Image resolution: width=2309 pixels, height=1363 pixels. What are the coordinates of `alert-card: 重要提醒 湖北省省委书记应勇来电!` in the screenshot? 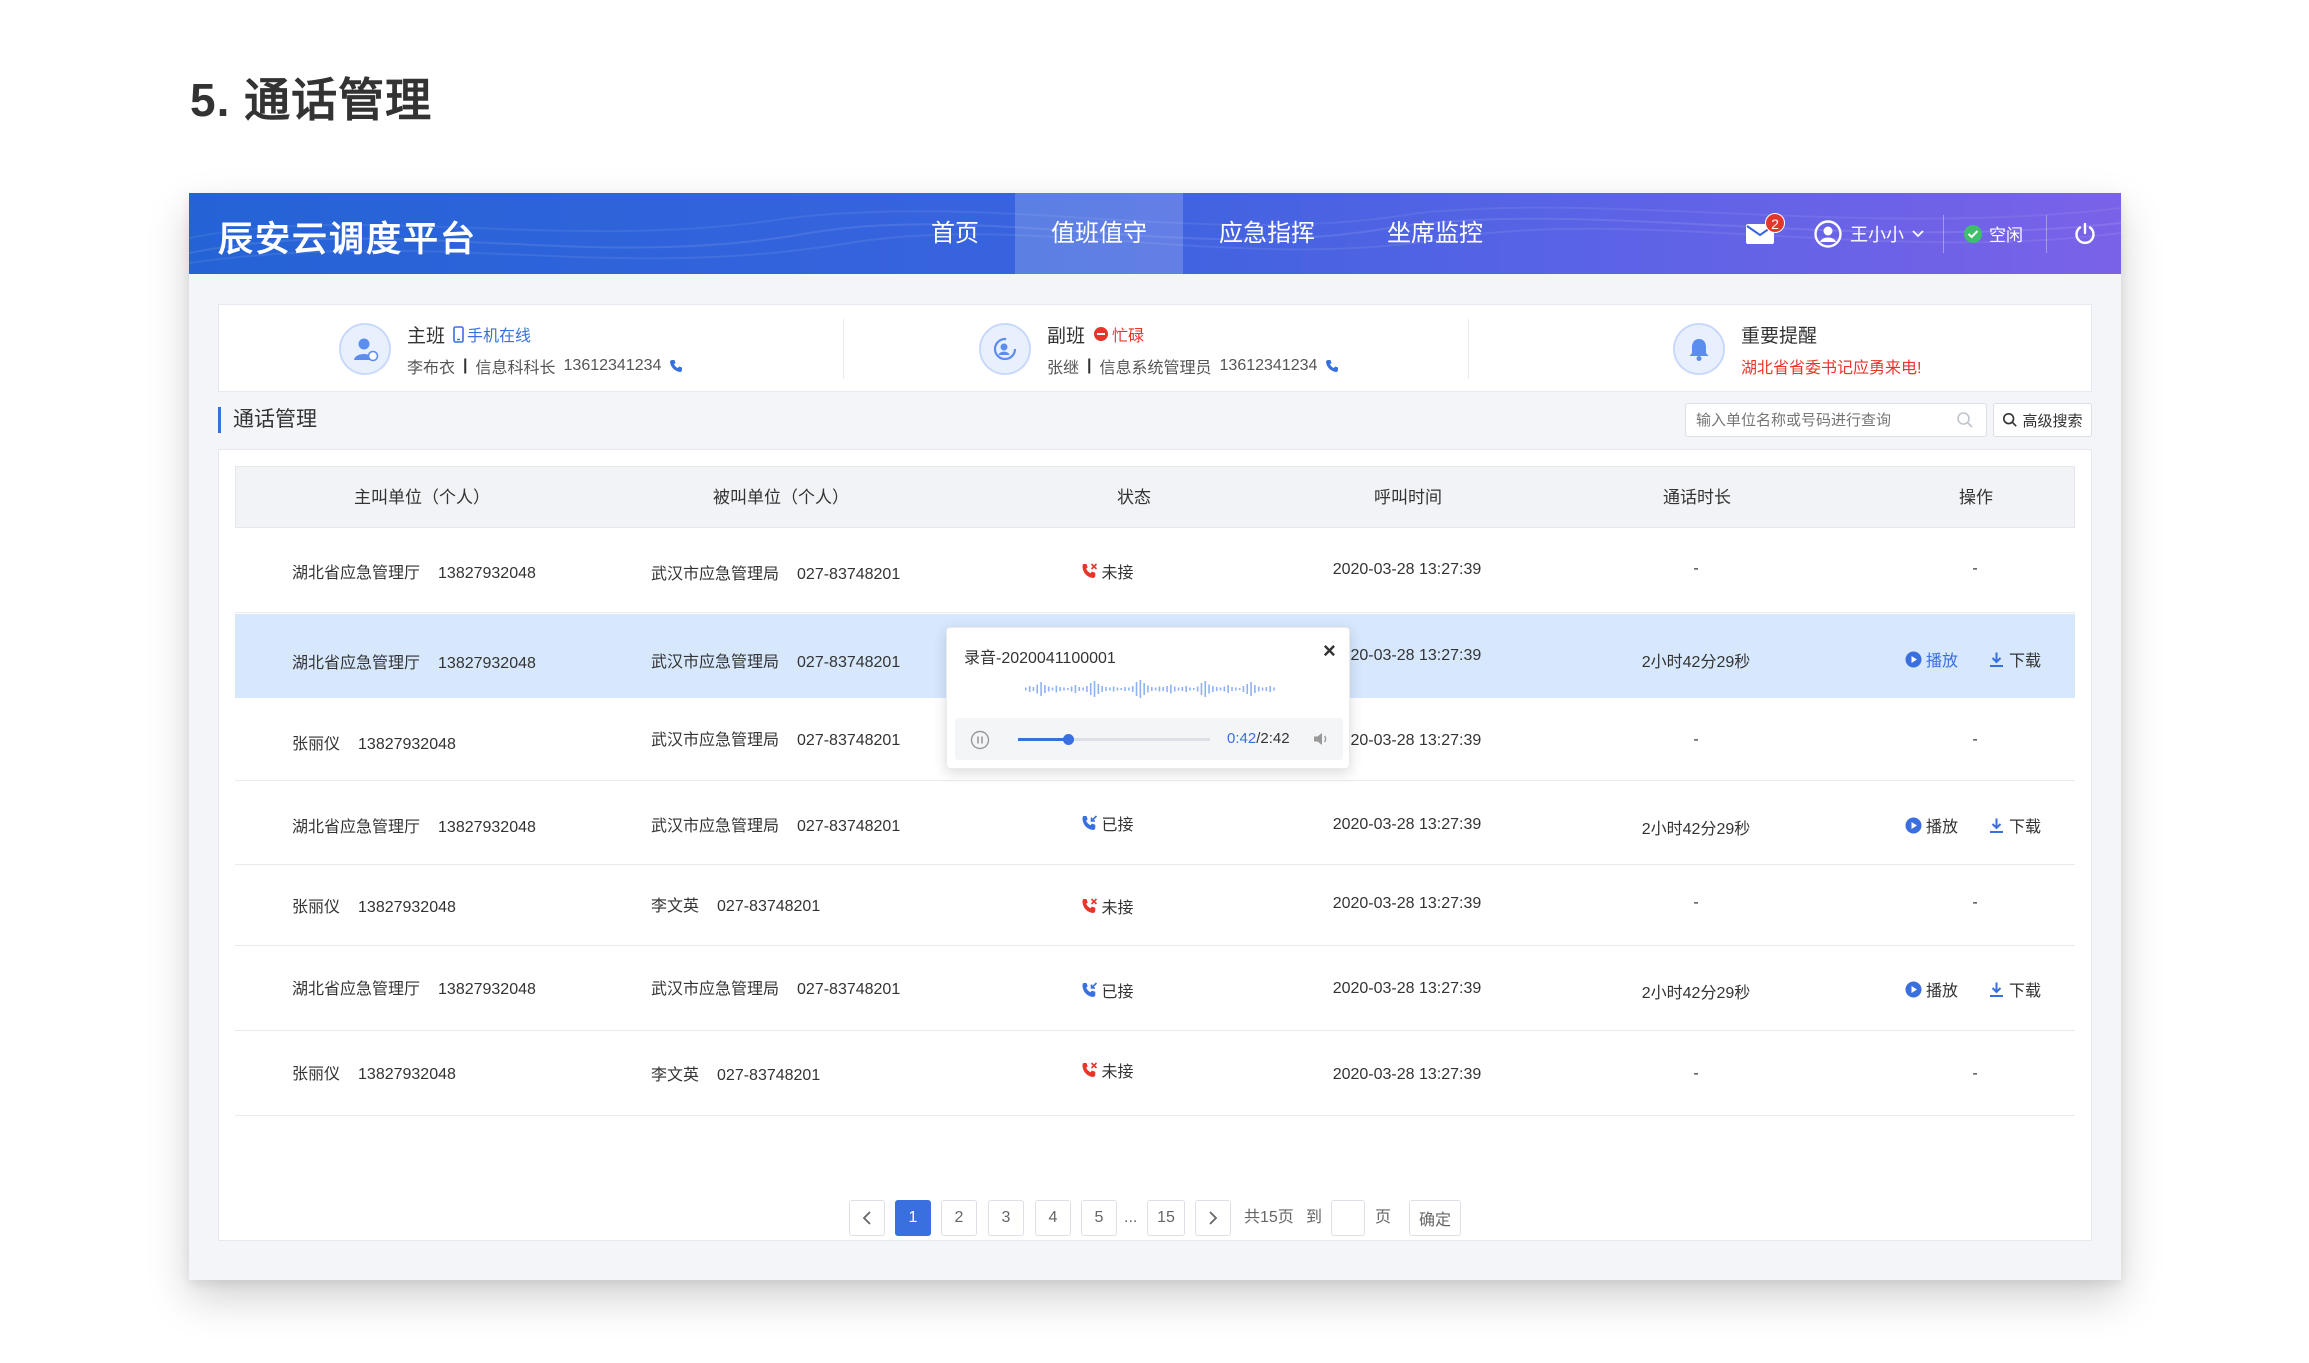 It's located at (1797, 349).